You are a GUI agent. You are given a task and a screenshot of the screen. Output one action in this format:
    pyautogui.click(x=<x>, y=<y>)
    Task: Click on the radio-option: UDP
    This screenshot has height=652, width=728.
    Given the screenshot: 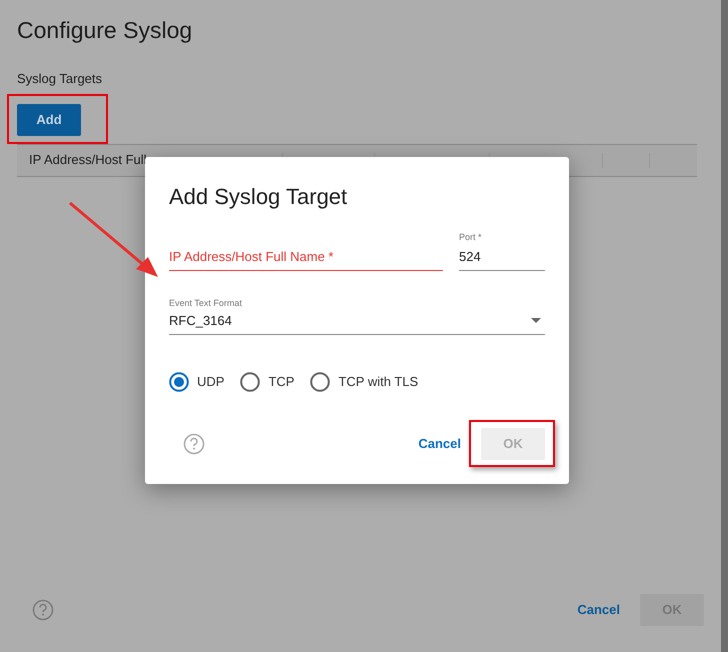 What is the action you would take?
    pyautogui.click(x=196, y=382)
    